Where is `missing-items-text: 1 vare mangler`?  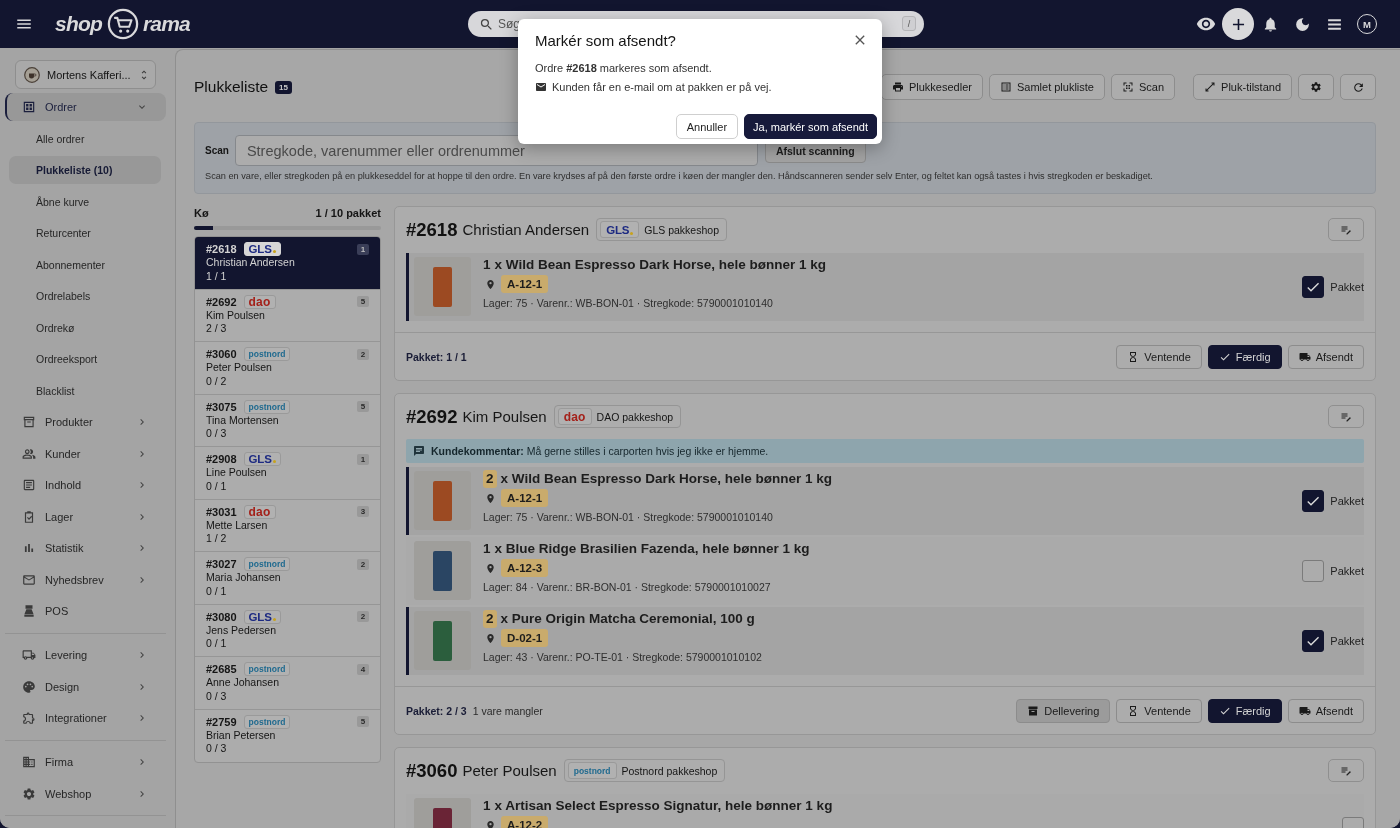 missing-items-text: 1 vare mangler is located at coordinates (507, 711).